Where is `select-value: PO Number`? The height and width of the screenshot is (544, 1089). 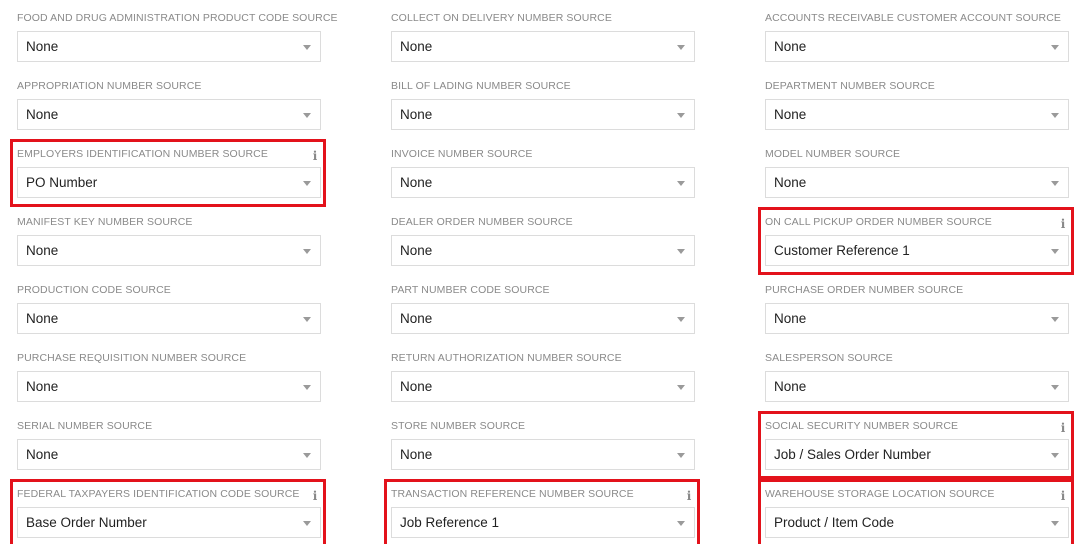
select-value: PO Number is located at coordinates (62, 182).